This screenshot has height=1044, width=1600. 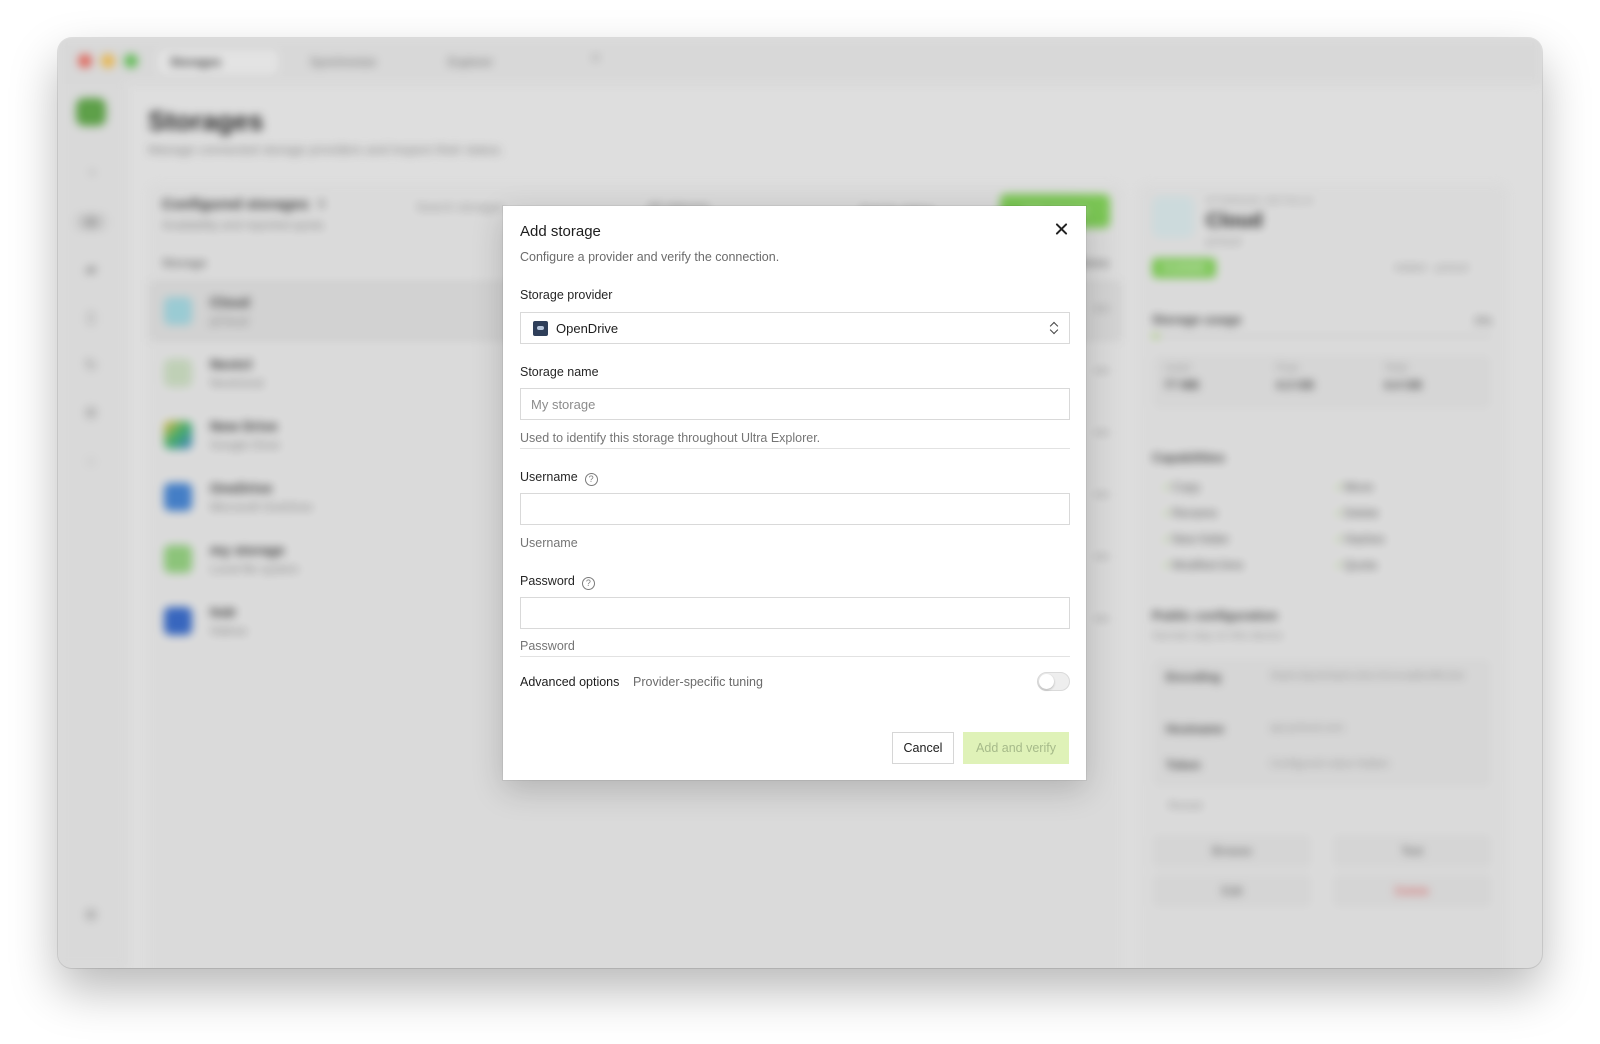 I want to click on advanced-options-description: Provider-specific tuning, so click(x=698, y=682).